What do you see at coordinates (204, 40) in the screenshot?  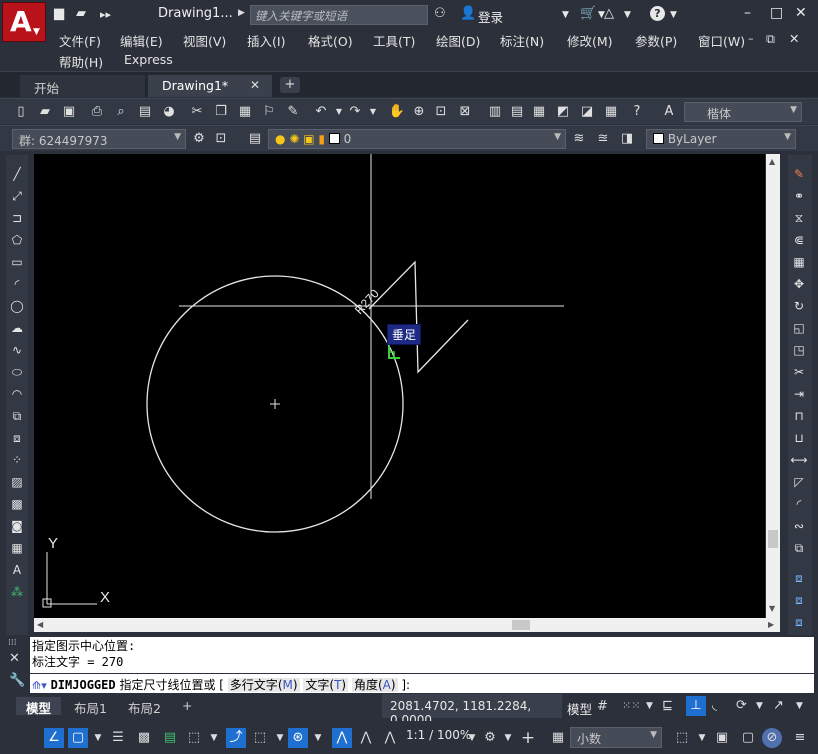 I see `menu-view: 视图(V)` at bounding box center [204, 40].